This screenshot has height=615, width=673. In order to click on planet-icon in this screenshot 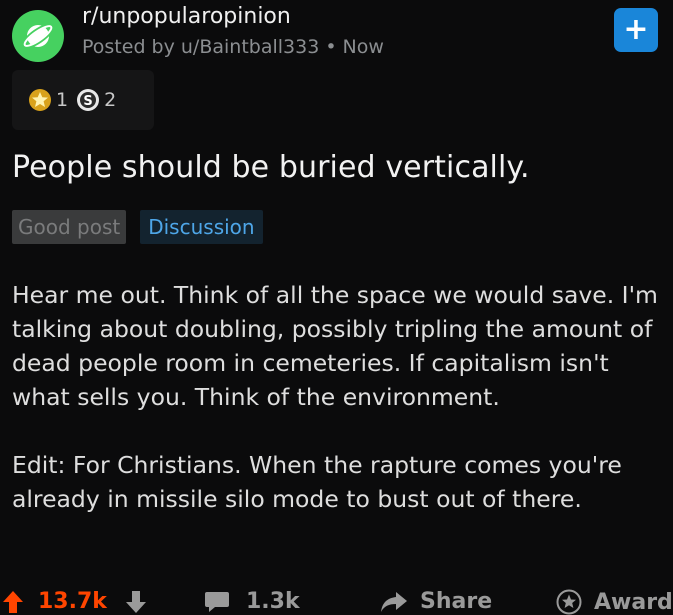, I will do `click(38, 36)`.